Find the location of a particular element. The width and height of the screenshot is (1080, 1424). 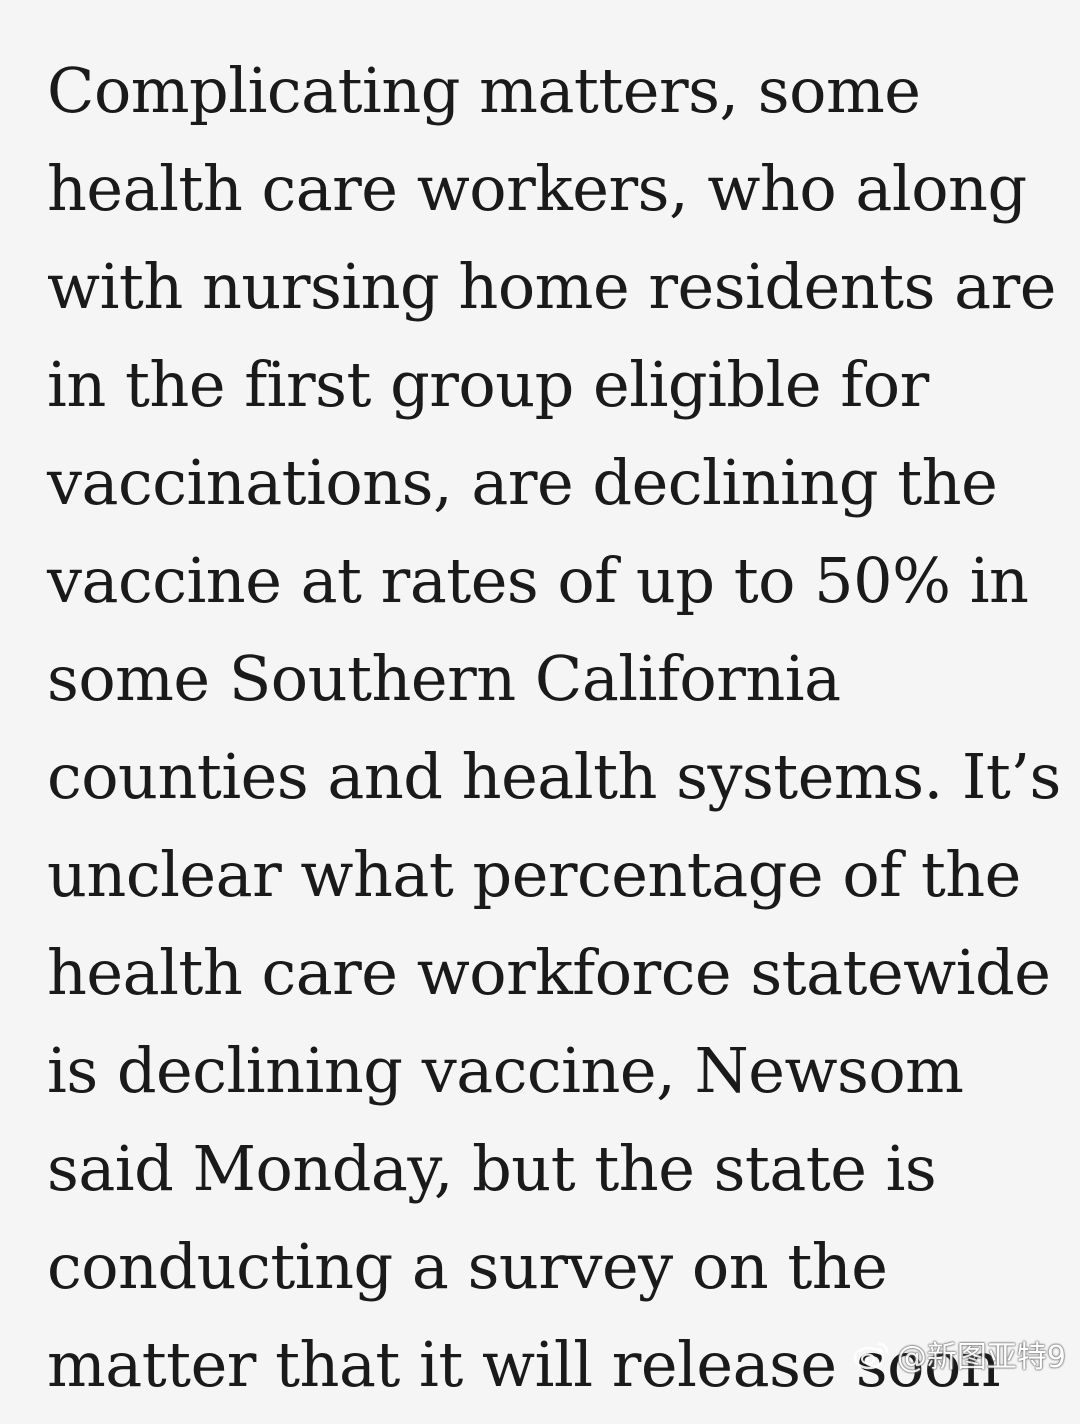

article-line: health care workforce statewide is located at coordinates (549, 972).